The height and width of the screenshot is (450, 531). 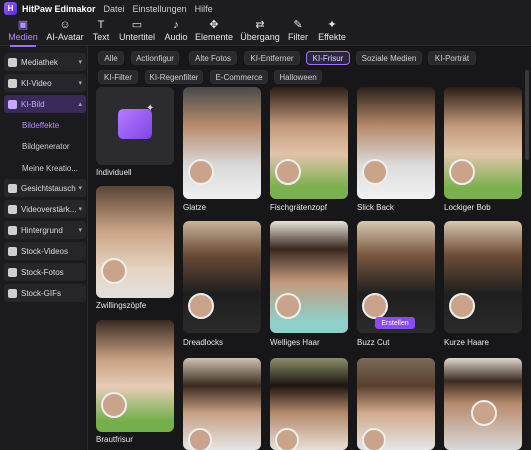 What do you see at coordinates (213, 58) in the screenshot?
I see `filter-chip: Alte Fotos` at bounding box center [213, 58].